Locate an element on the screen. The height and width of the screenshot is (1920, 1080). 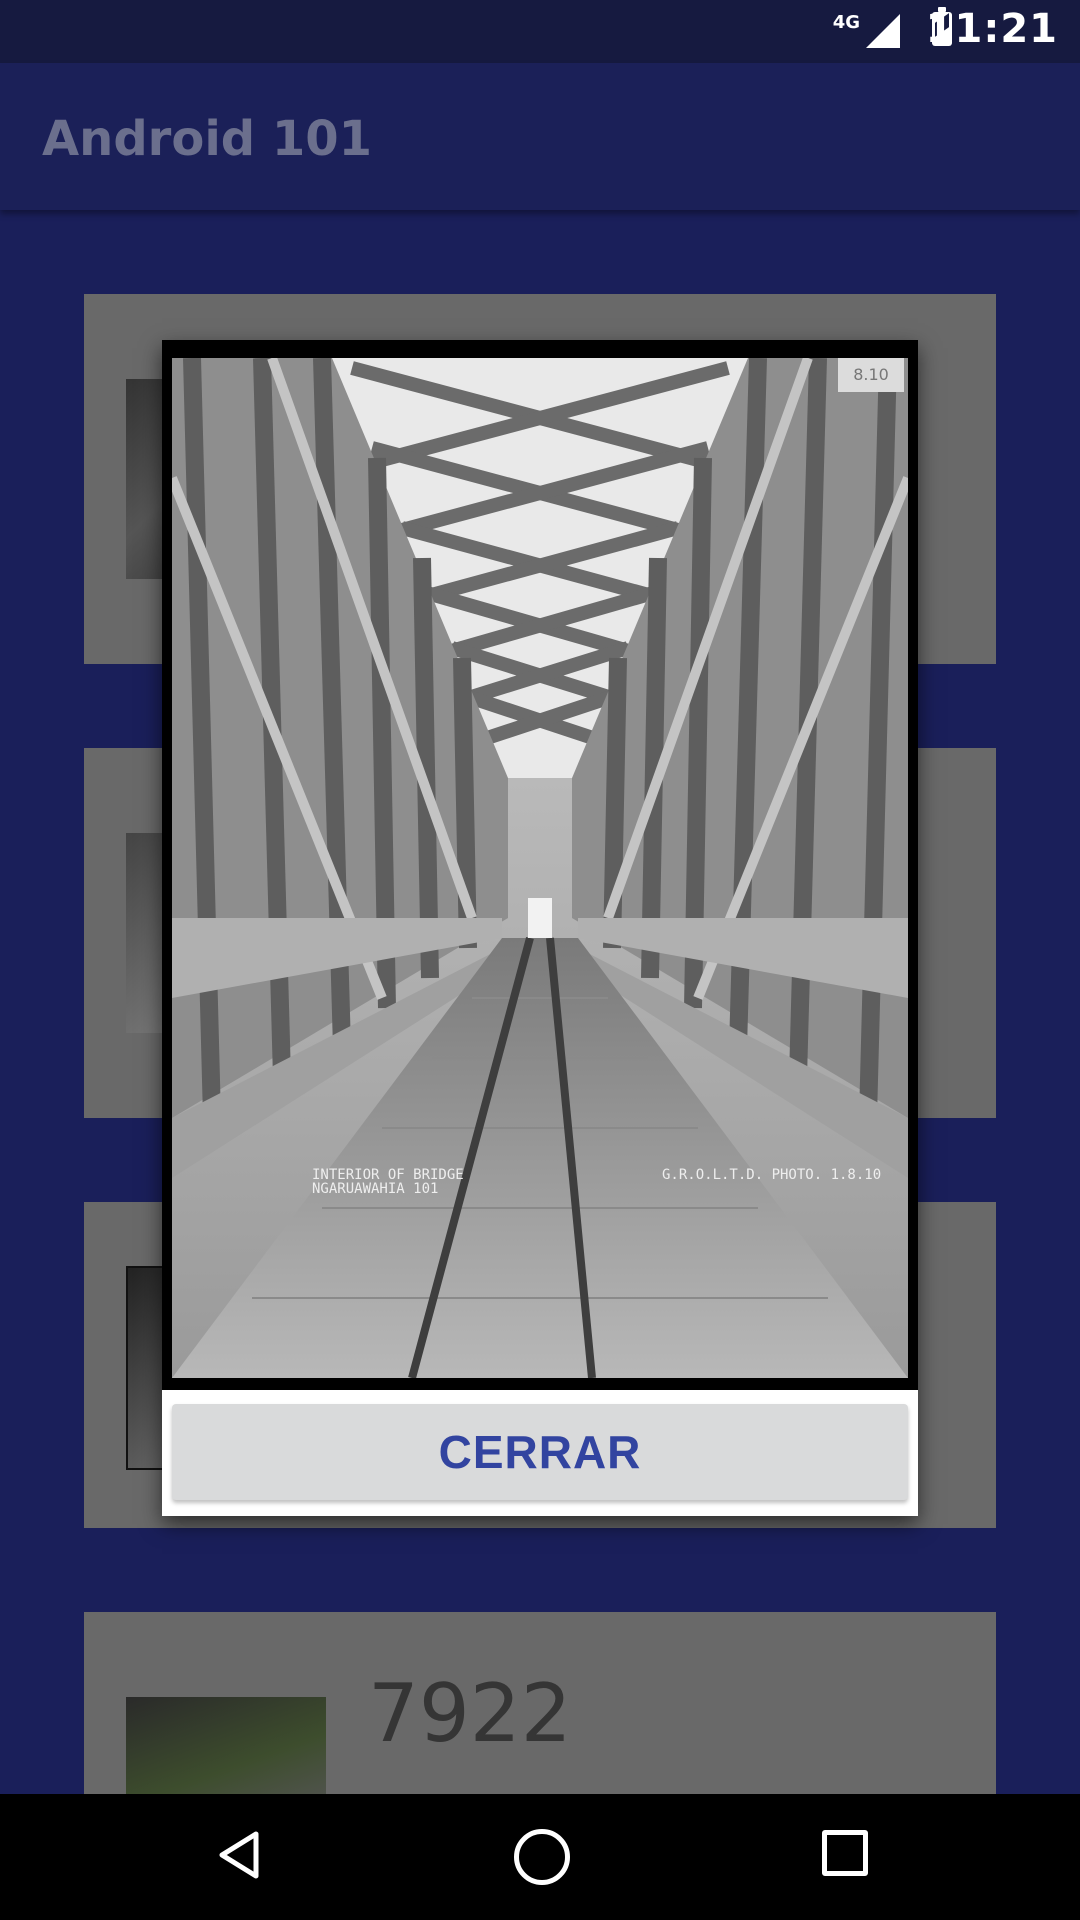
list-item-thumbnail is located at coordinates (226, 1745).